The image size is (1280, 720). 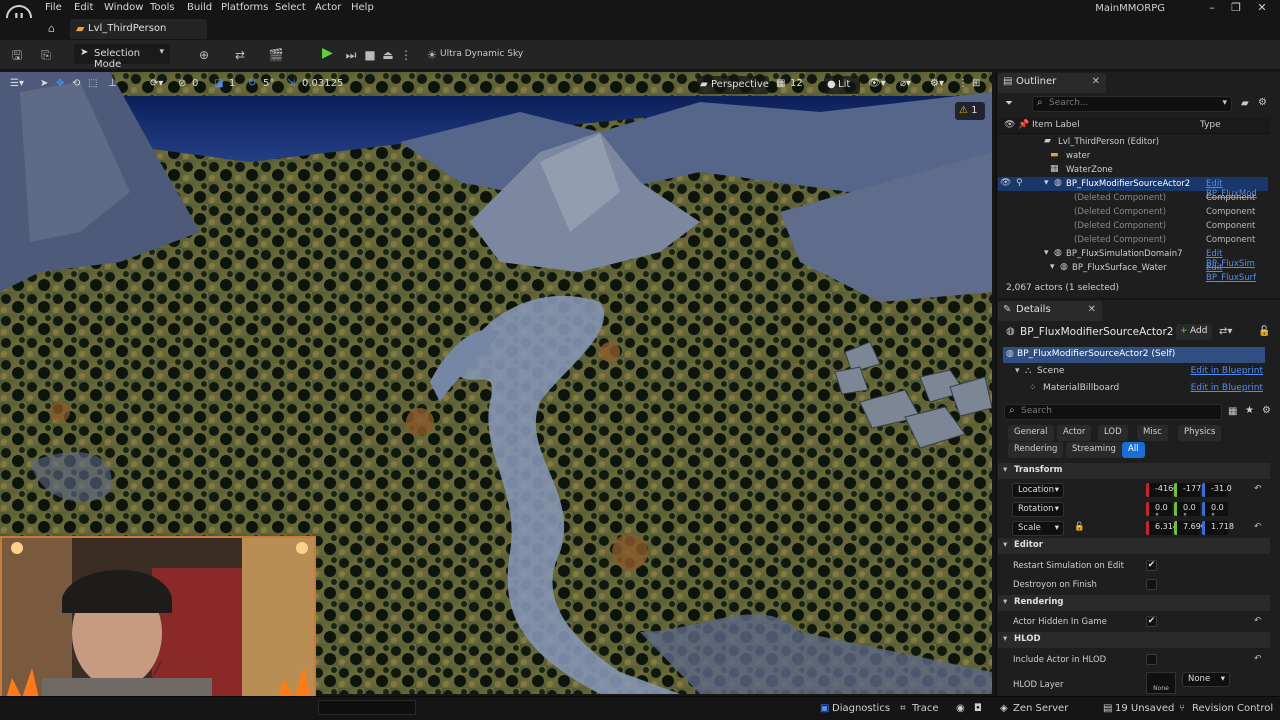 I want to click on location-z-field: -31.0, so click(x=1217, y=490).